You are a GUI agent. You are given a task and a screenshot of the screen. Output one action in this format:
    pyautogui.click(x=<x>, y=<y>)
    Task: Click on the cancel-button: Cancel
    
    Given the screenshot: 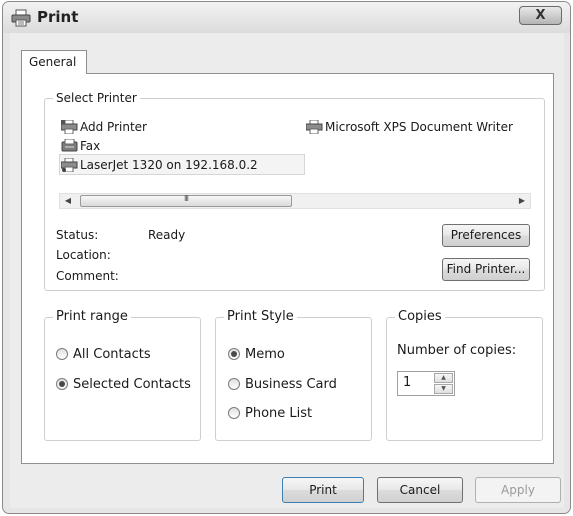 What is the action you would take?
    pyautogui.click(x=420, y=490)
    